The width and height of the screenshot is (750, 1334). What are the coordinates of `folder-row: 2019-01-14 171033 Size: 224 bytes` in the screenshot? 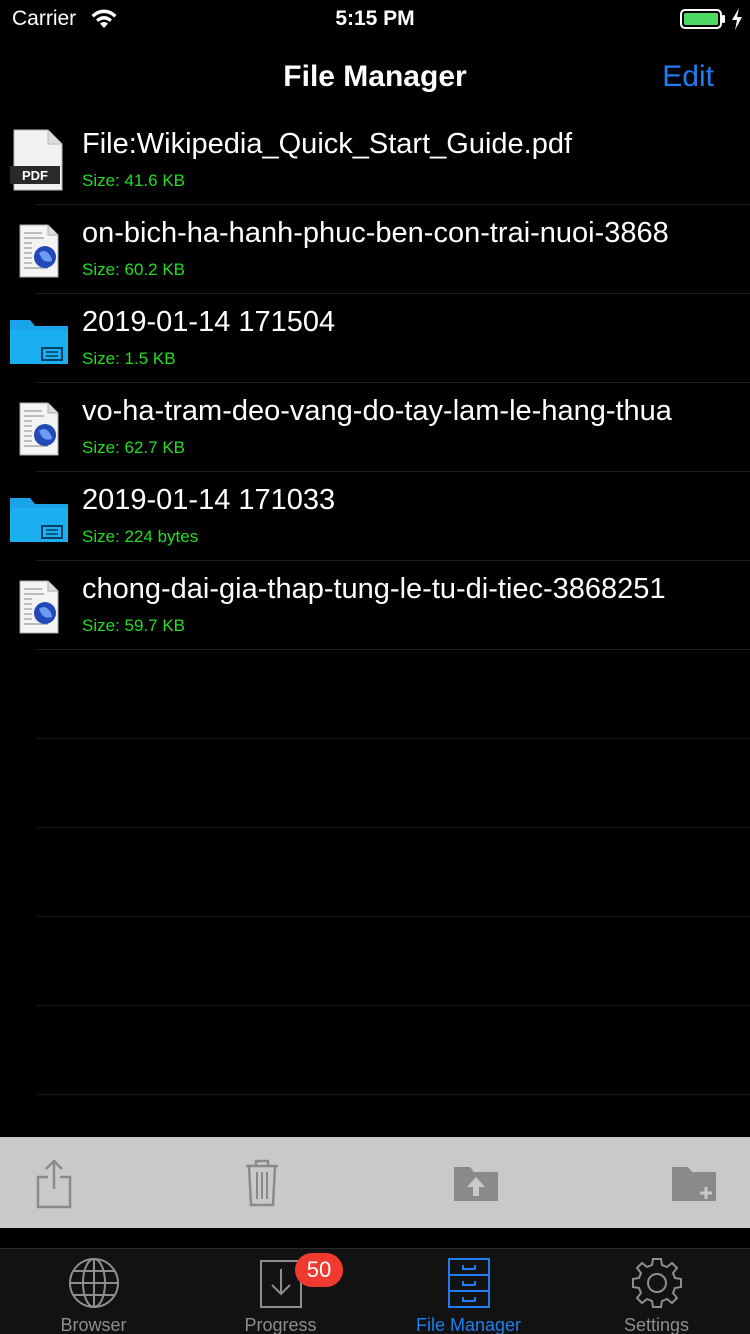 It's located at (375, 516).